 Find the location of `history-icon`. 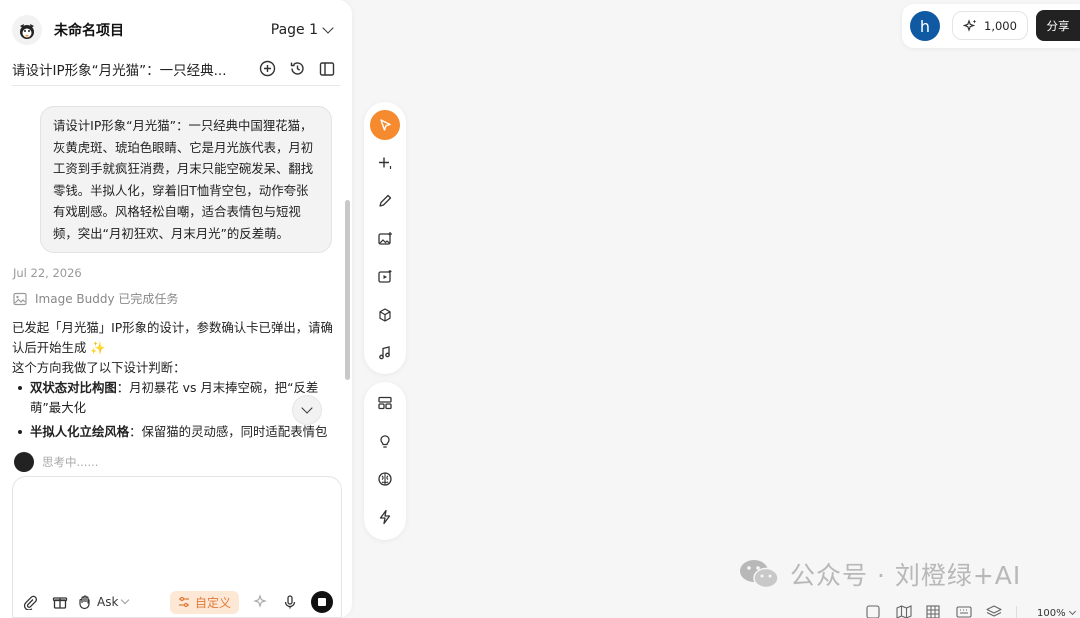

history-icon is located at coordinates (297, 69).